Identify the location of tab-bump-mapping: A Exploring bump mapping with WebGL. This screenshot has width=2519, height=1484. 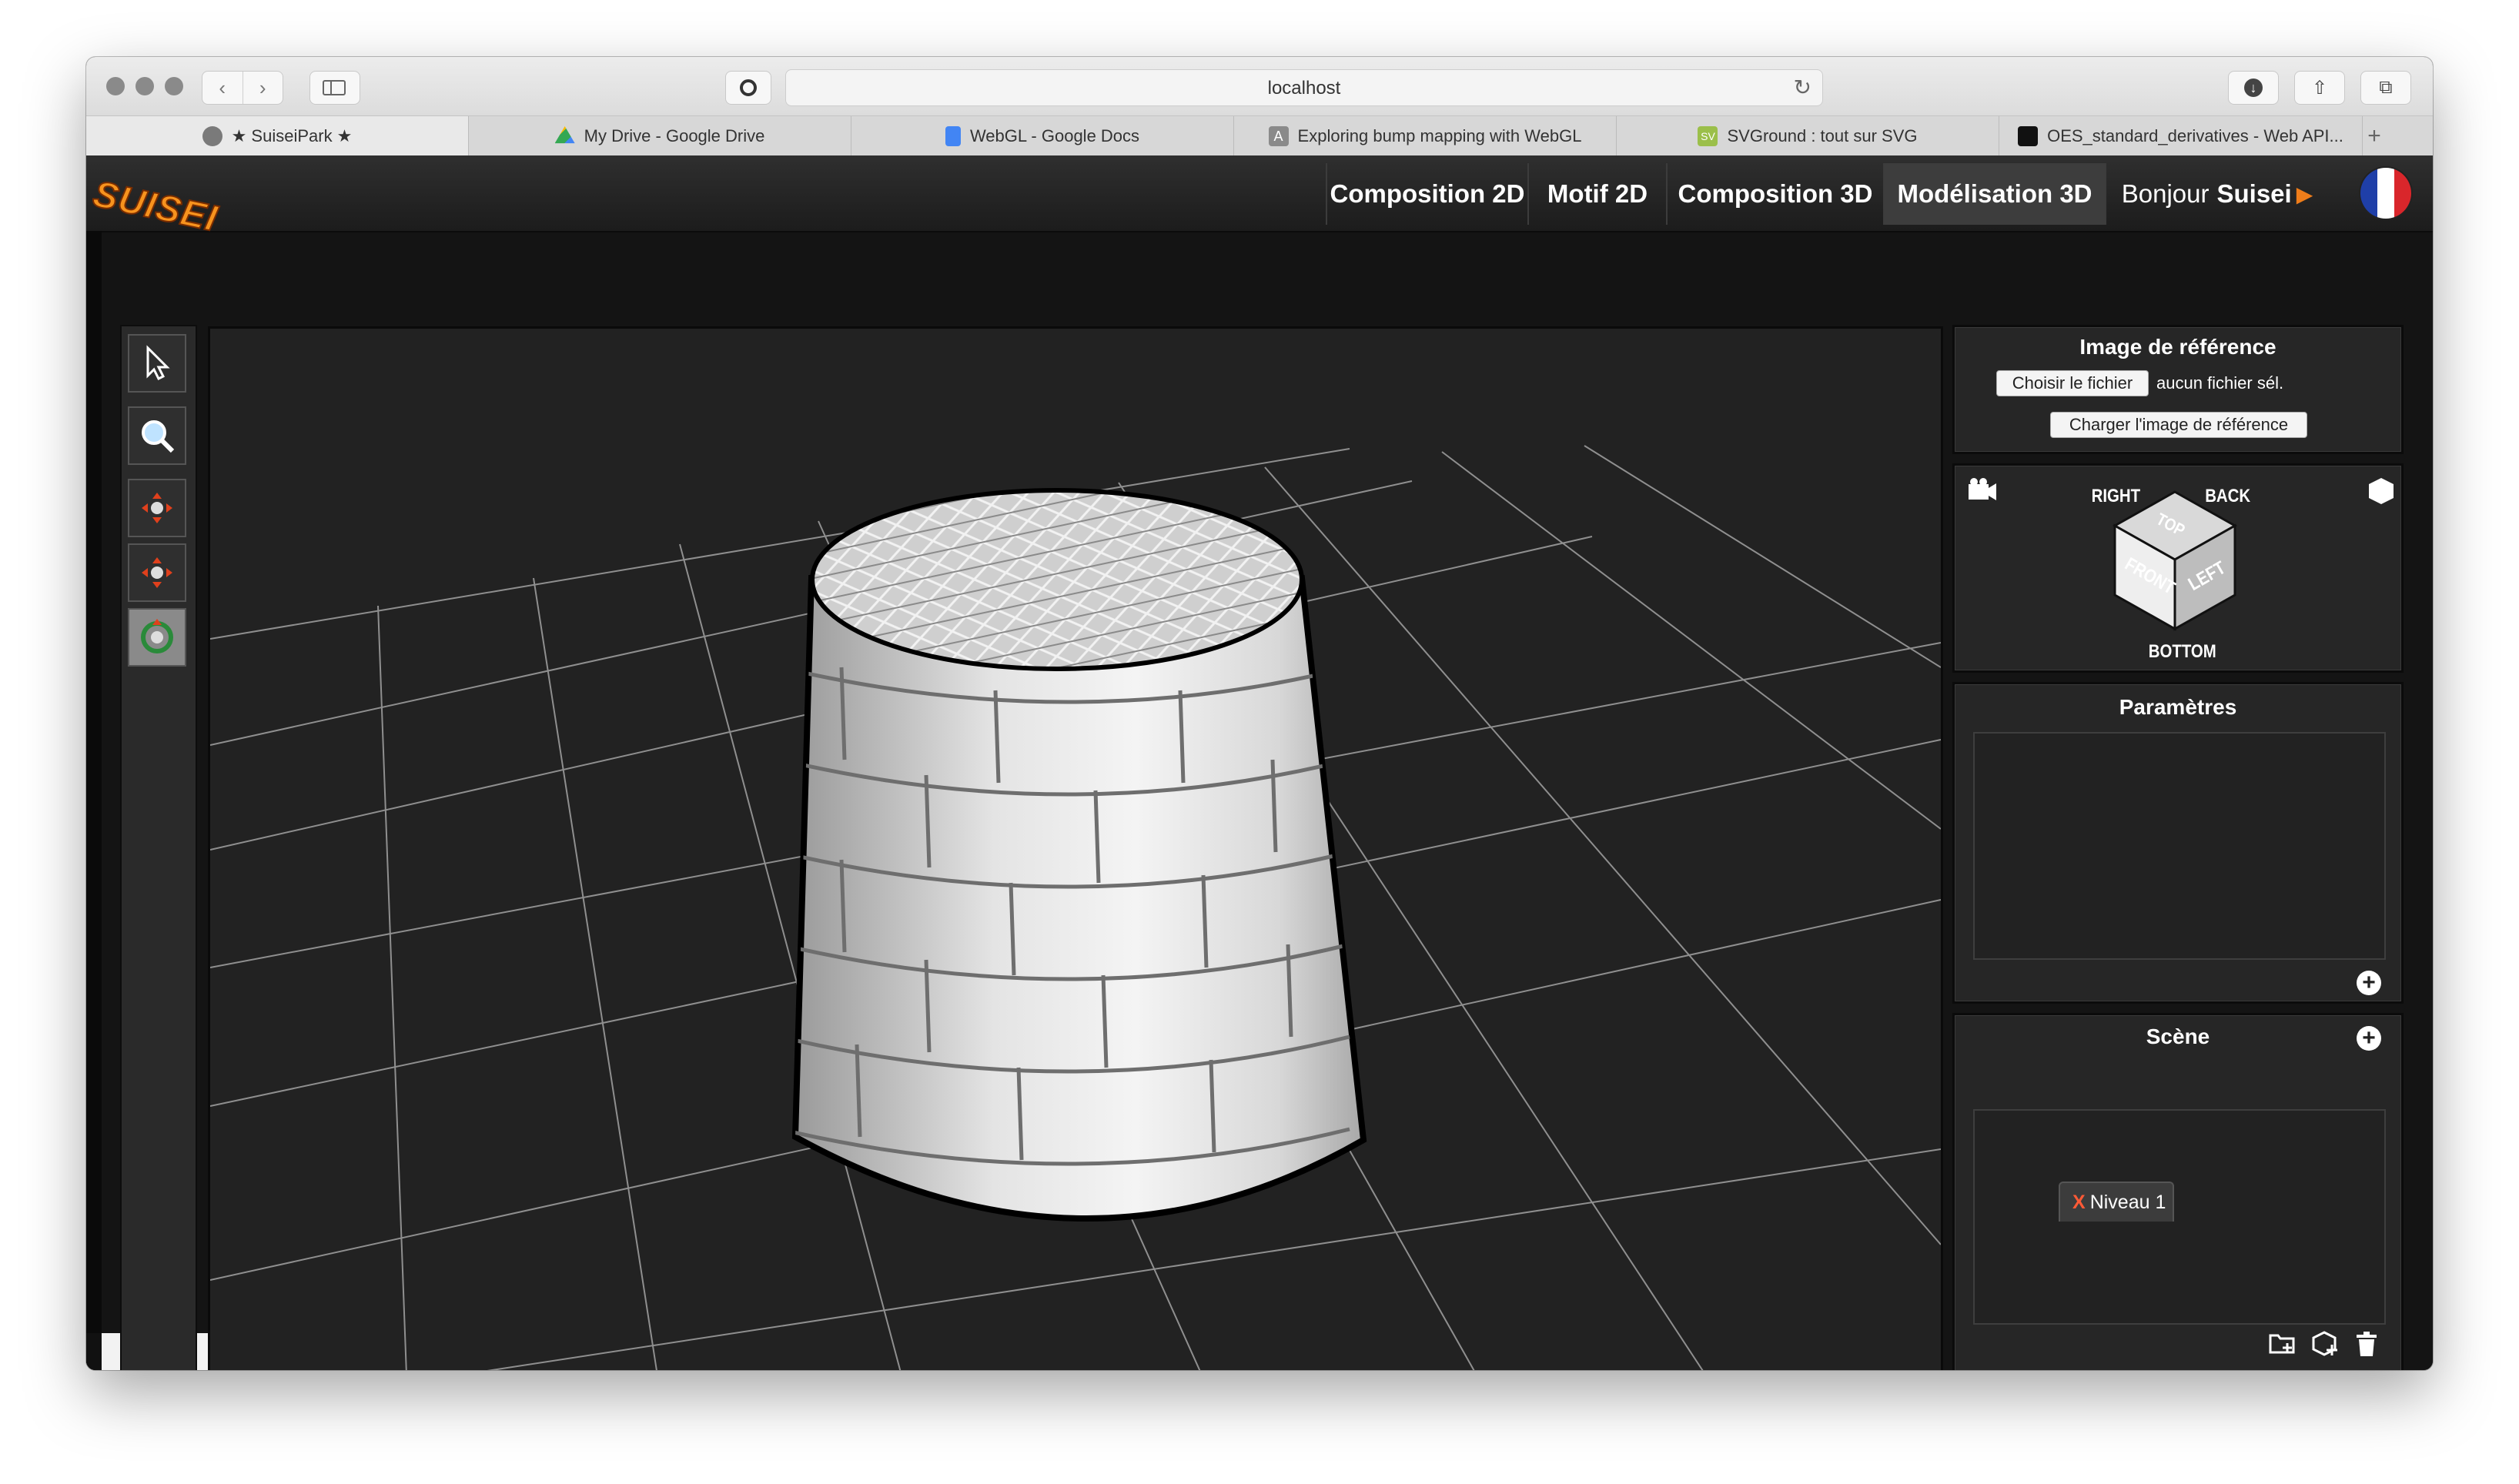
(1426, 136).